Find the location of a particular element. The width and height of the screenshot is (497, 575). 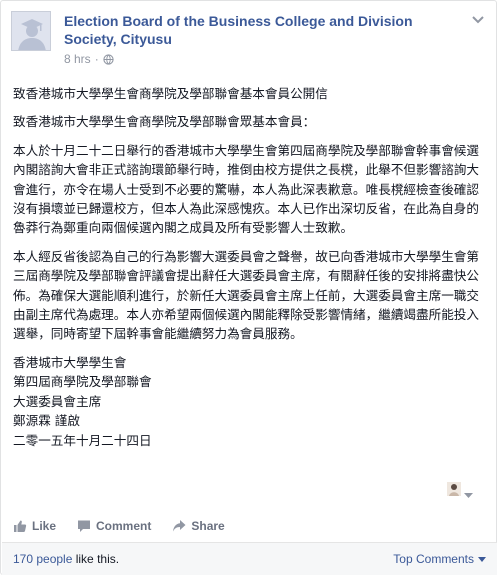

like-count-text: 170 people like this. is located at coordinates (66, 559).